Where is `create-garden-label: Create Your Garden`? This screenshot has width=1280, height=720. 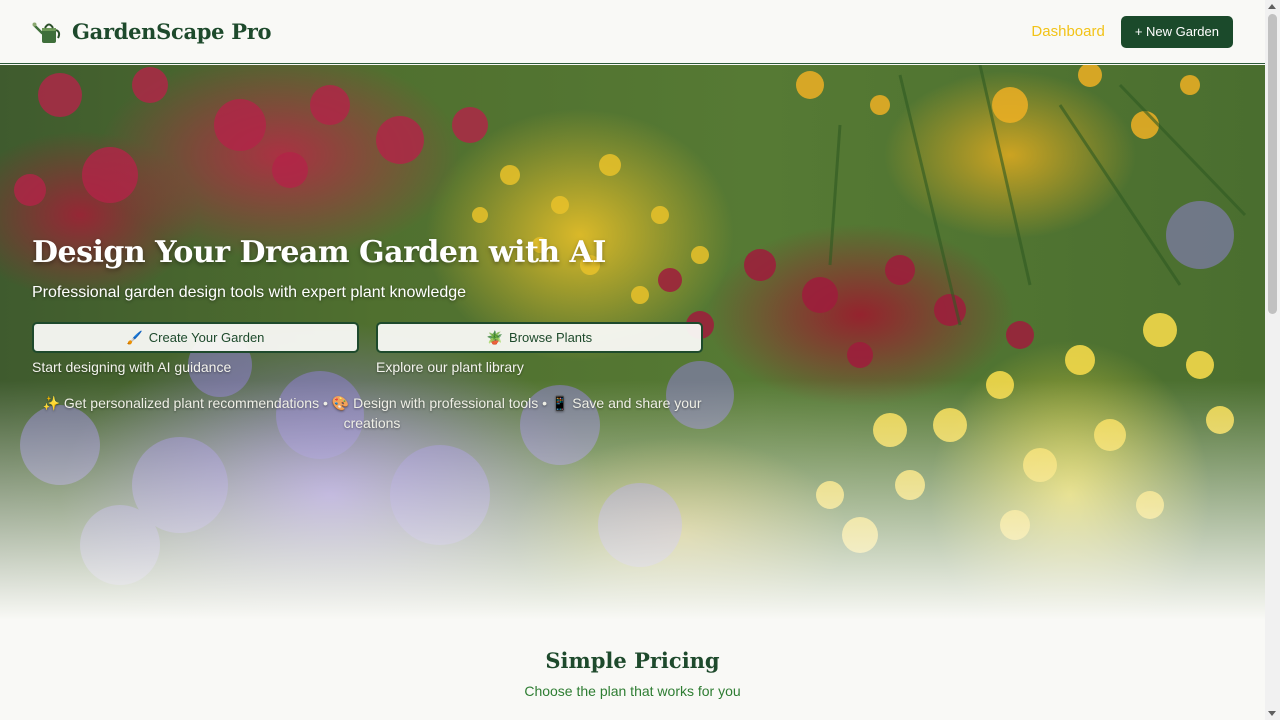
create-garden-label: Create Your Garden is located at coordinates (206, 337).